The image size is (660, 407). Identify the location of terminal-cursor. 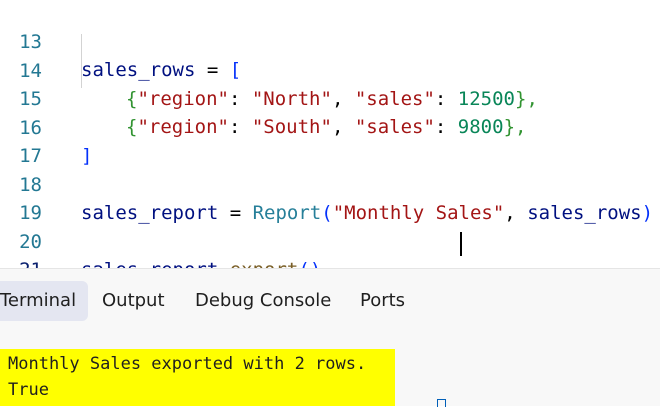
(441, 403).